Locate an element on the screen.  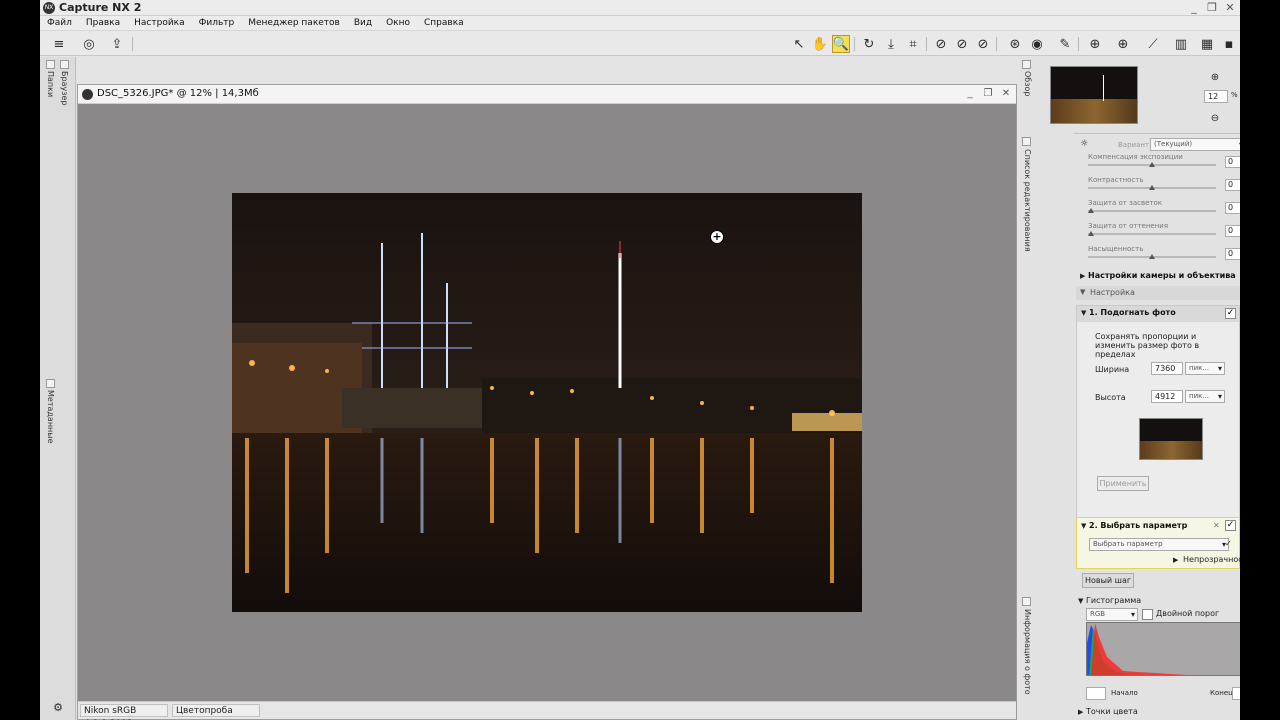
step2-dropdown: Выбрать параметр is located at coordinates (1159, 544).